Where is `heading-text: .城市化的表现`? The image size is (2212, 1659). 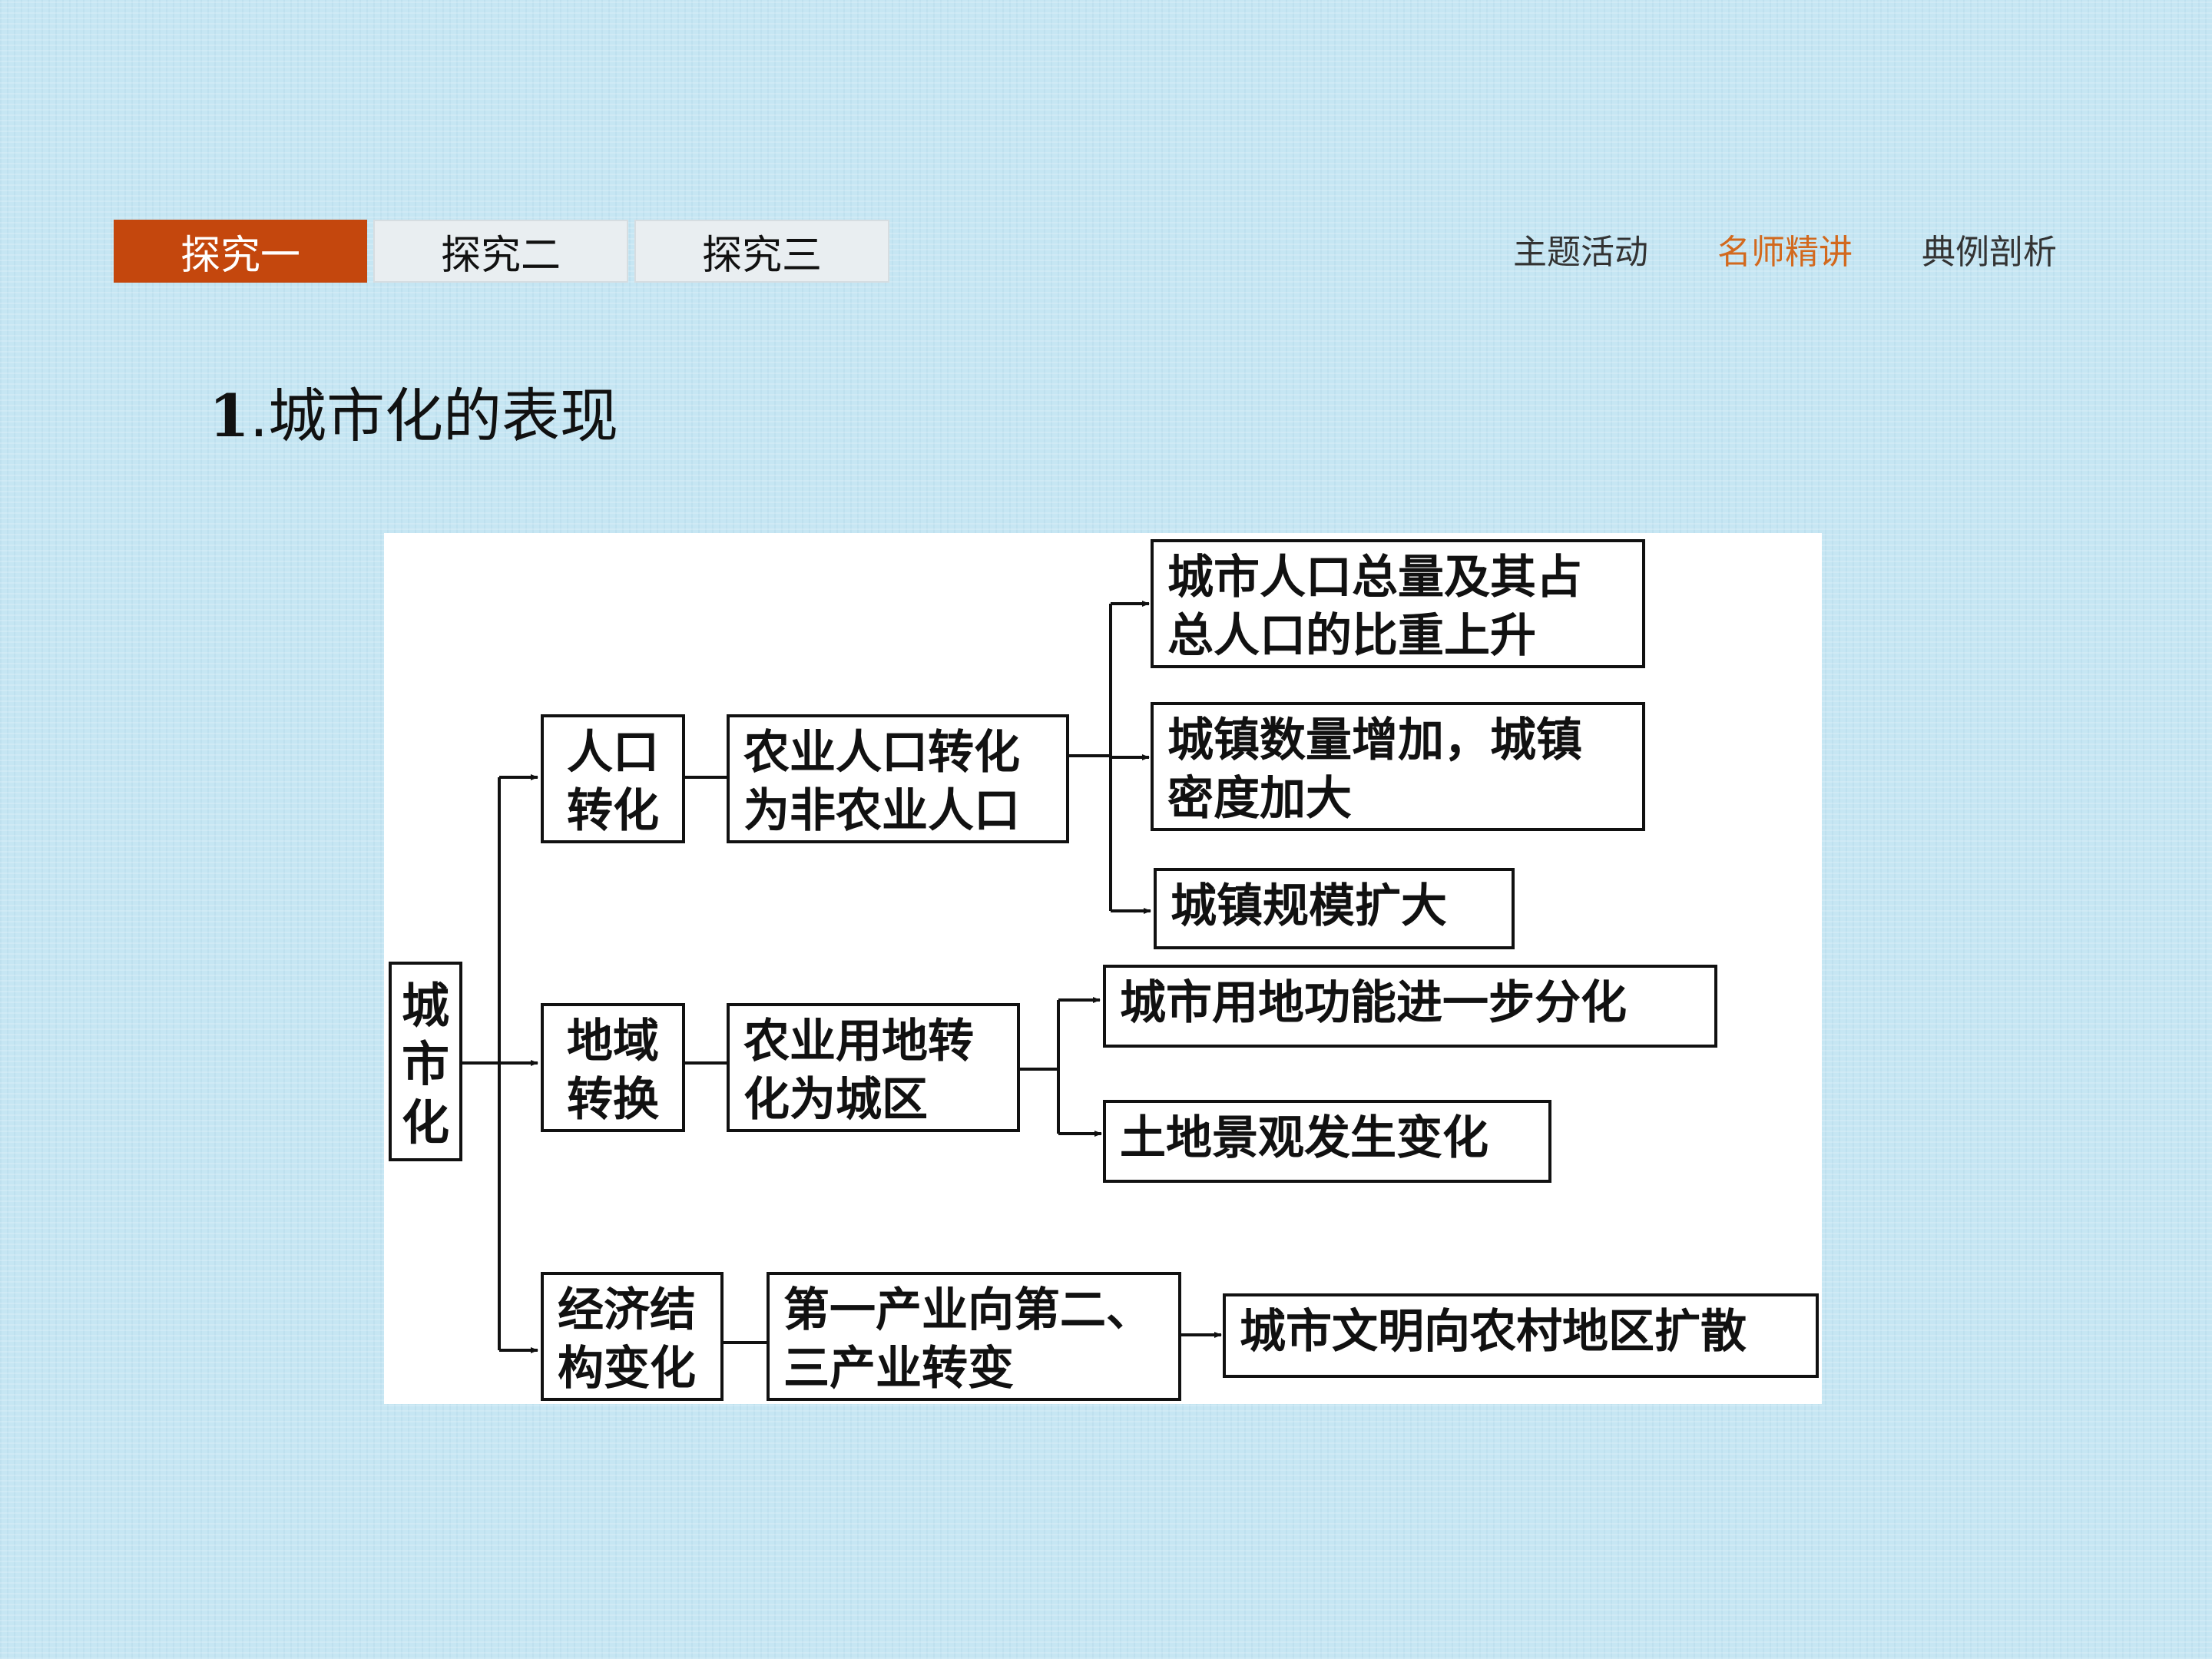
heading-text: .城市化的表现 is located at coordinates (434, 416).